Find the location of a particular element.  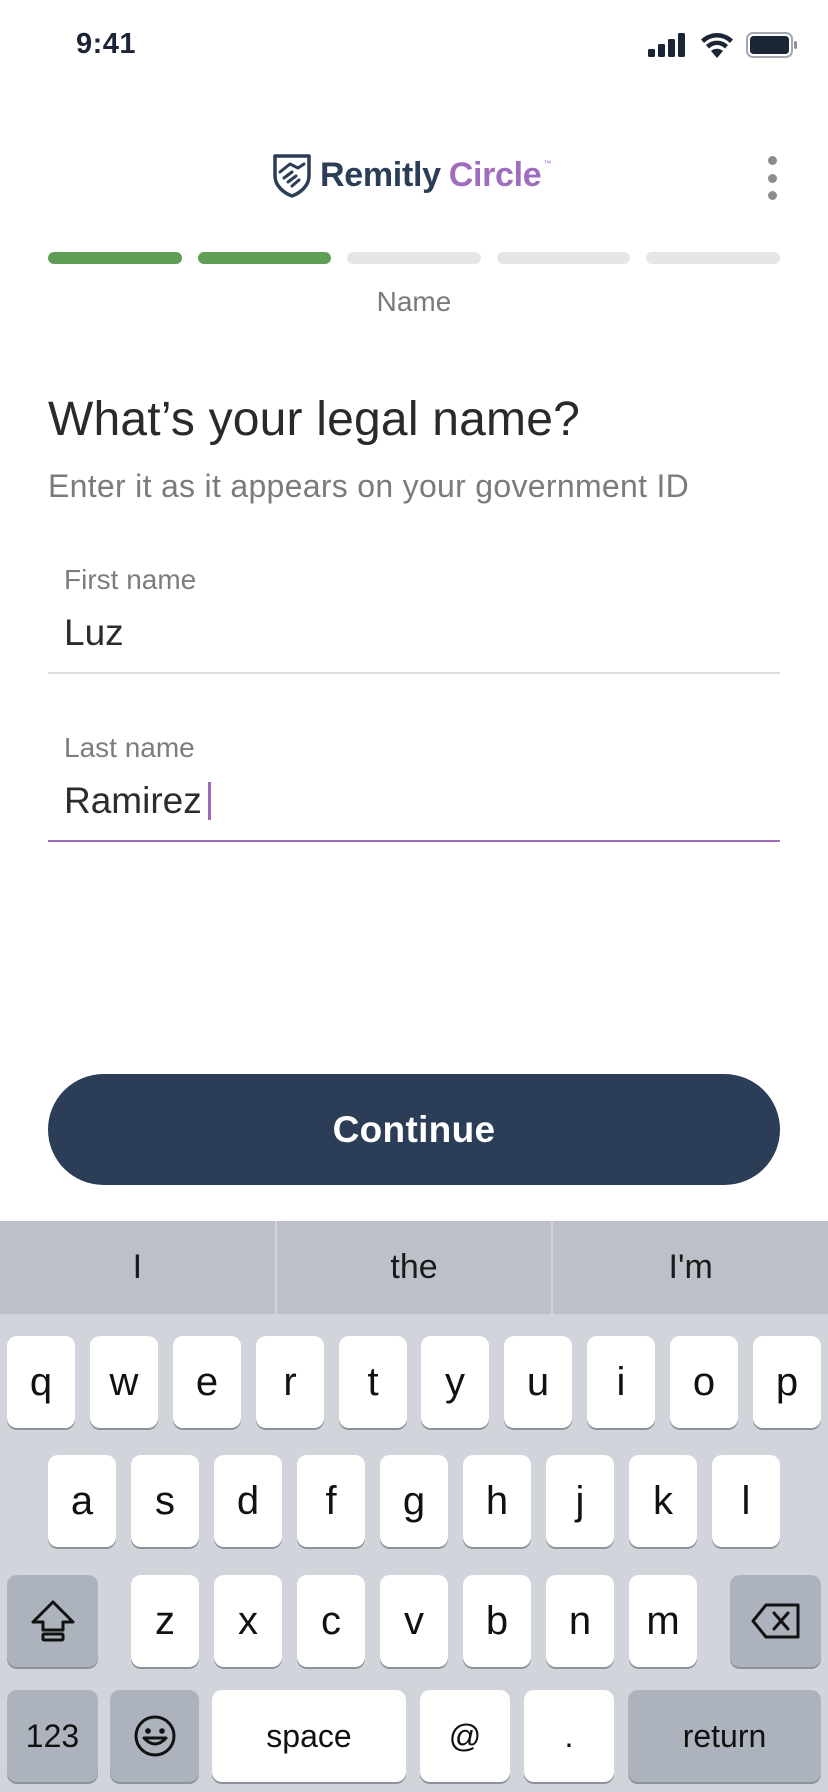

suggestion-item: I is located at coordinates (137, 1267).